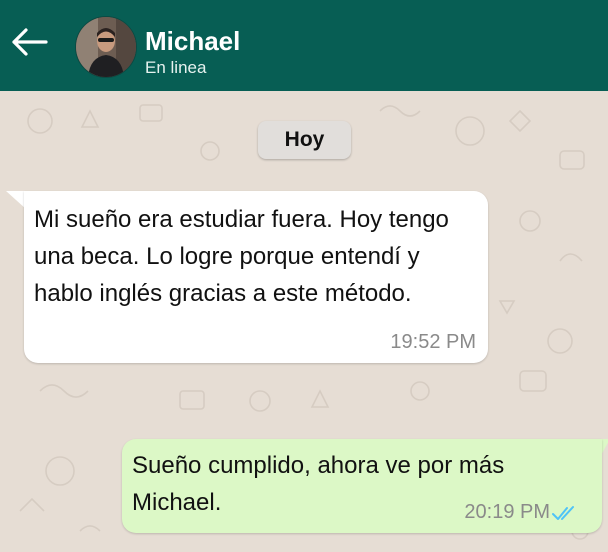  I want to click on arrow-left-icon, so click(30, 42).